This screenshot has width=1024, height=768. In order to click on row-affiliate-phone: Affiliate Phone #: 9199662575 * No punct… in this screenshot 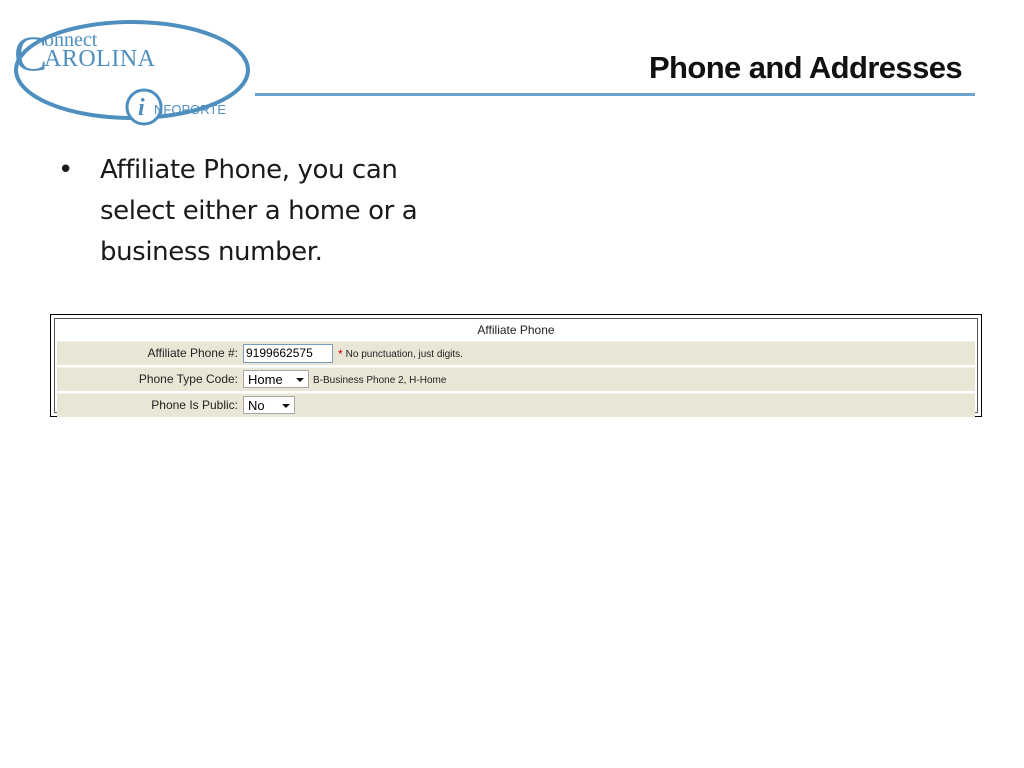, I will do `click(516, 353)`.